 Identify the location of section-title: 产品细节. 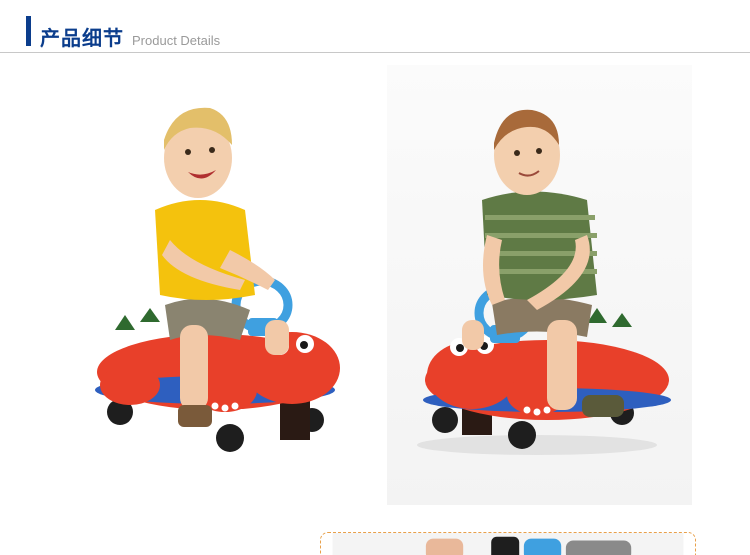
(82, 38).